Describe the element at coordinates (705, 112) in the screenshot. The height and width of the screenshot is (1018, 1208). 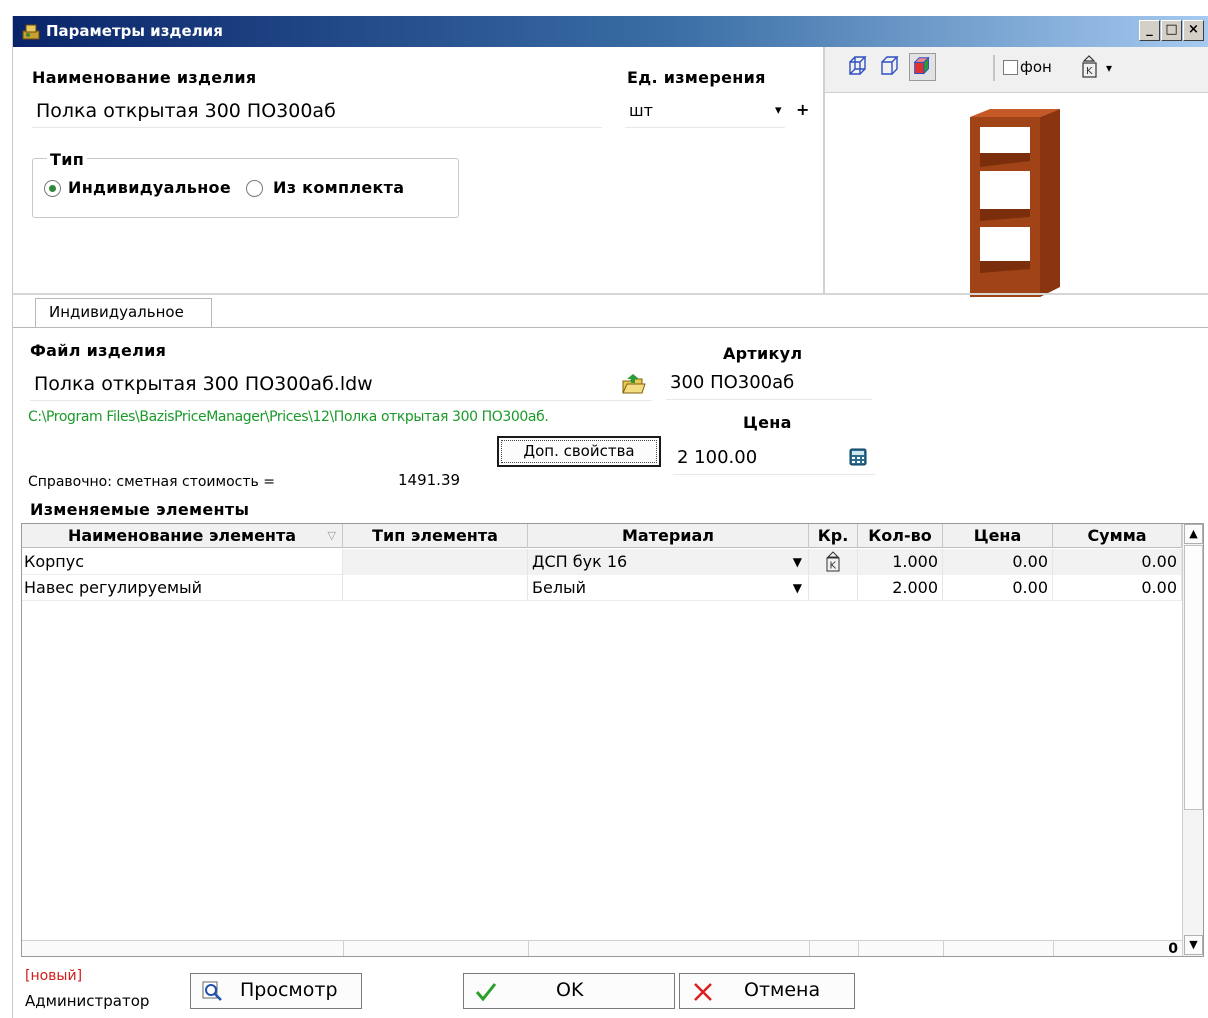
I see `unit-select: шт` at that location.